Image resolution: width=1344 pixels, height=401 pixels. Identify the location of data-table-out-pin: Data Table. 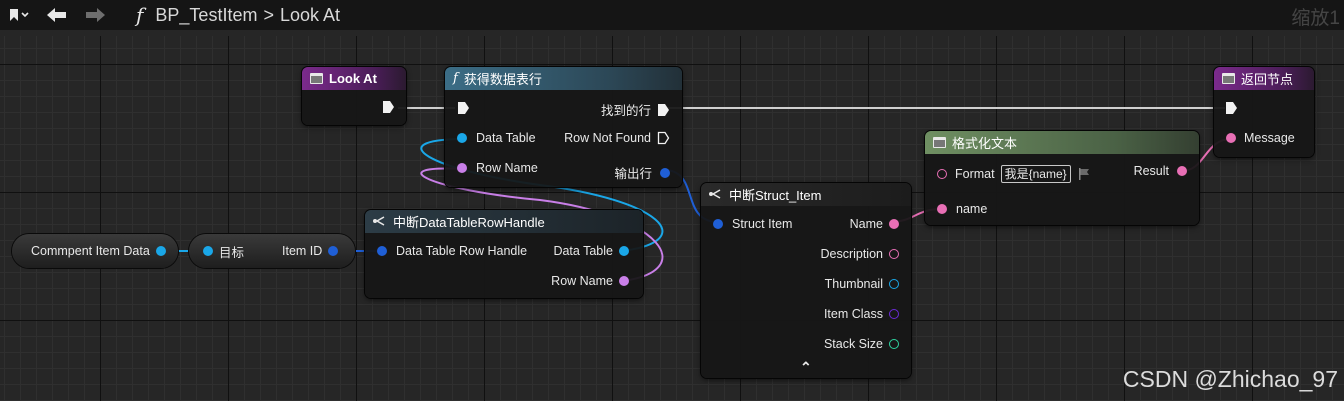
(591, 251).